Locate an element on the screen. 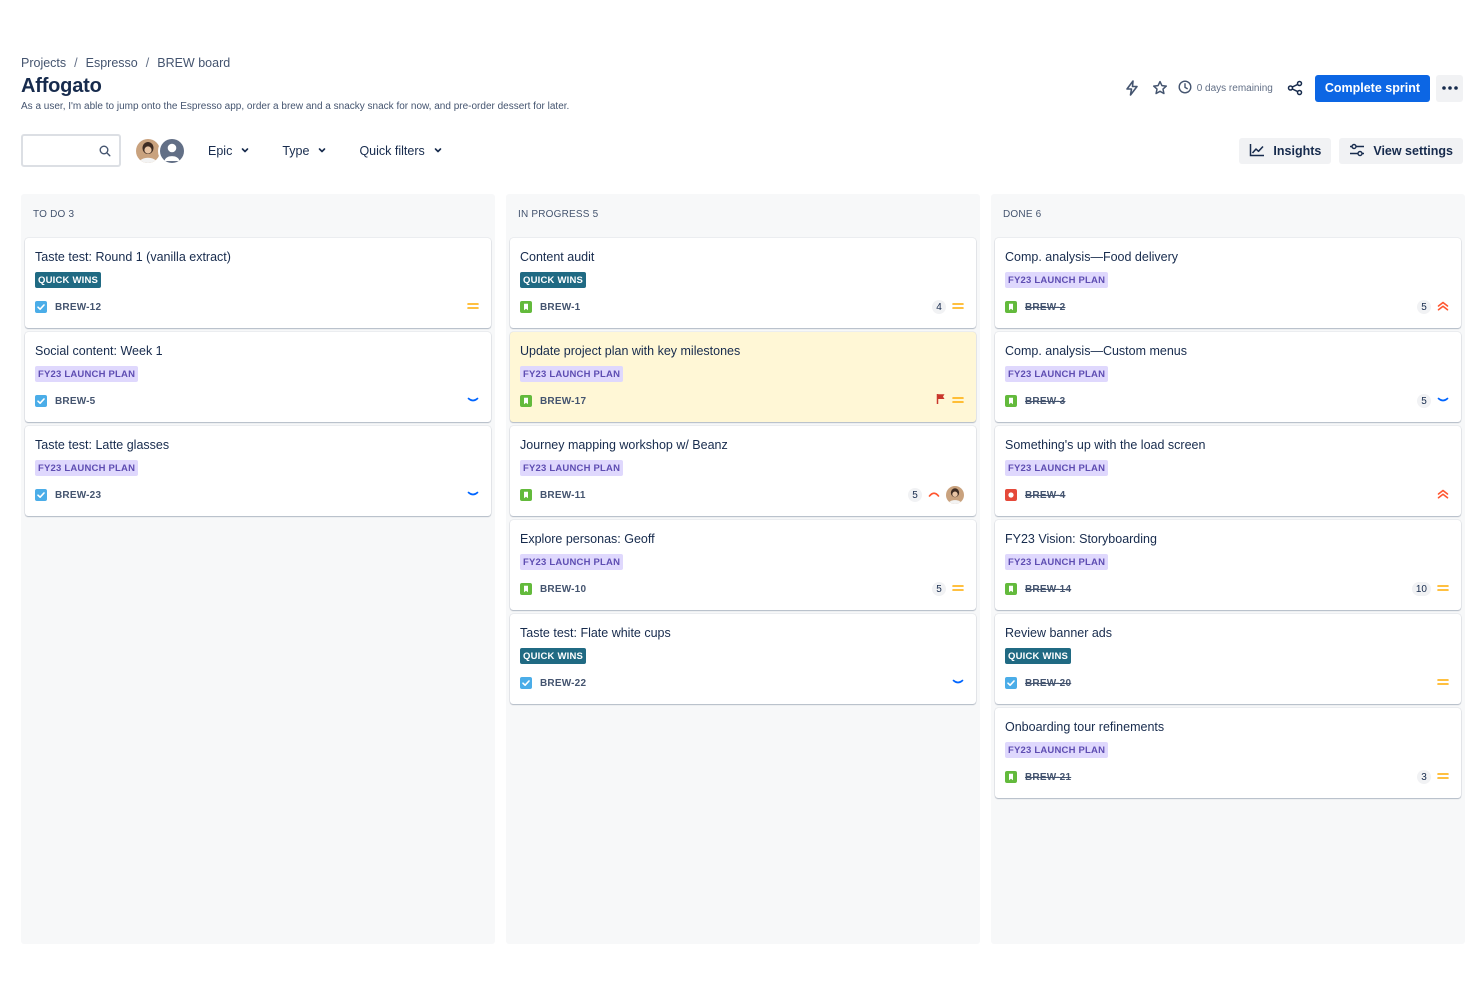  view-settings-button: View settings is located at coordinates (1401, 151).